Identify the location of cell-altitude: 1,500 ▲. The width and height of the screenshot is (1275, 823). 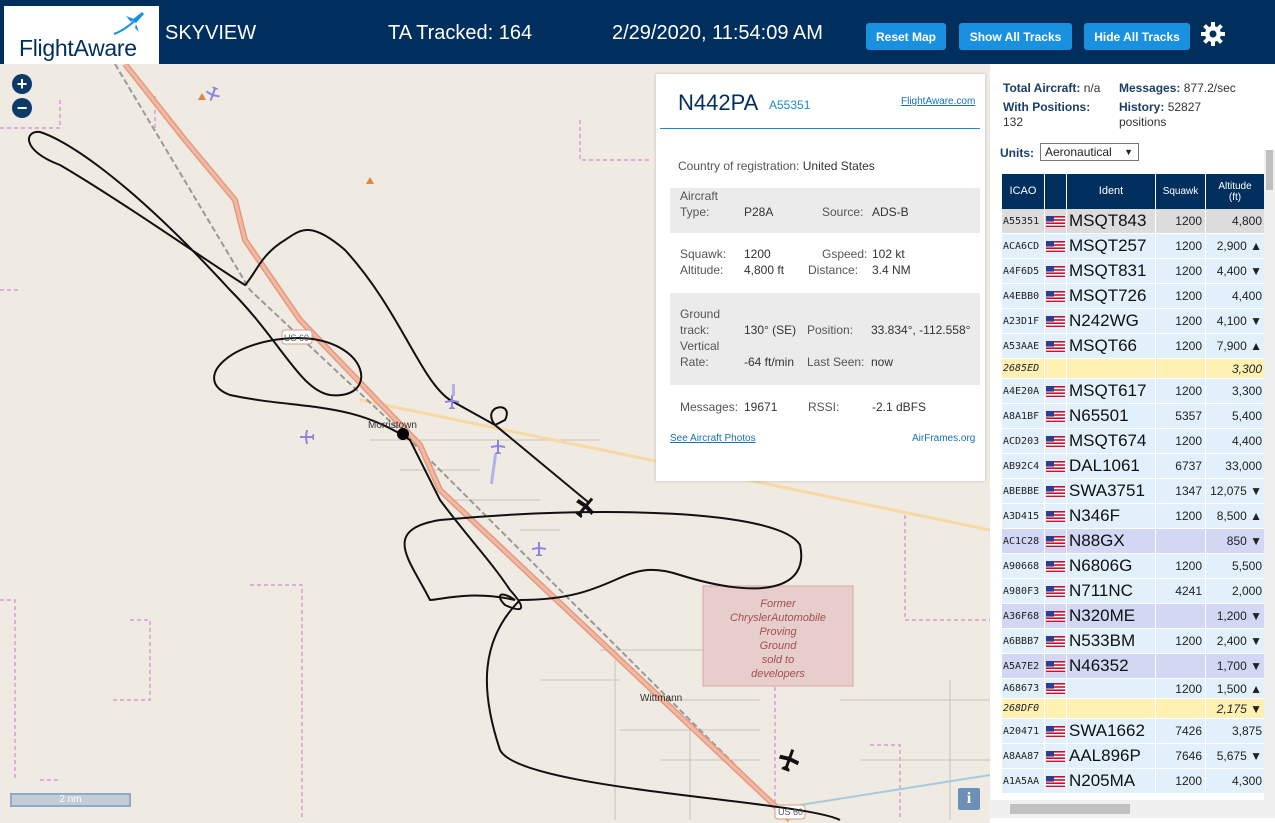
(1235, 689).